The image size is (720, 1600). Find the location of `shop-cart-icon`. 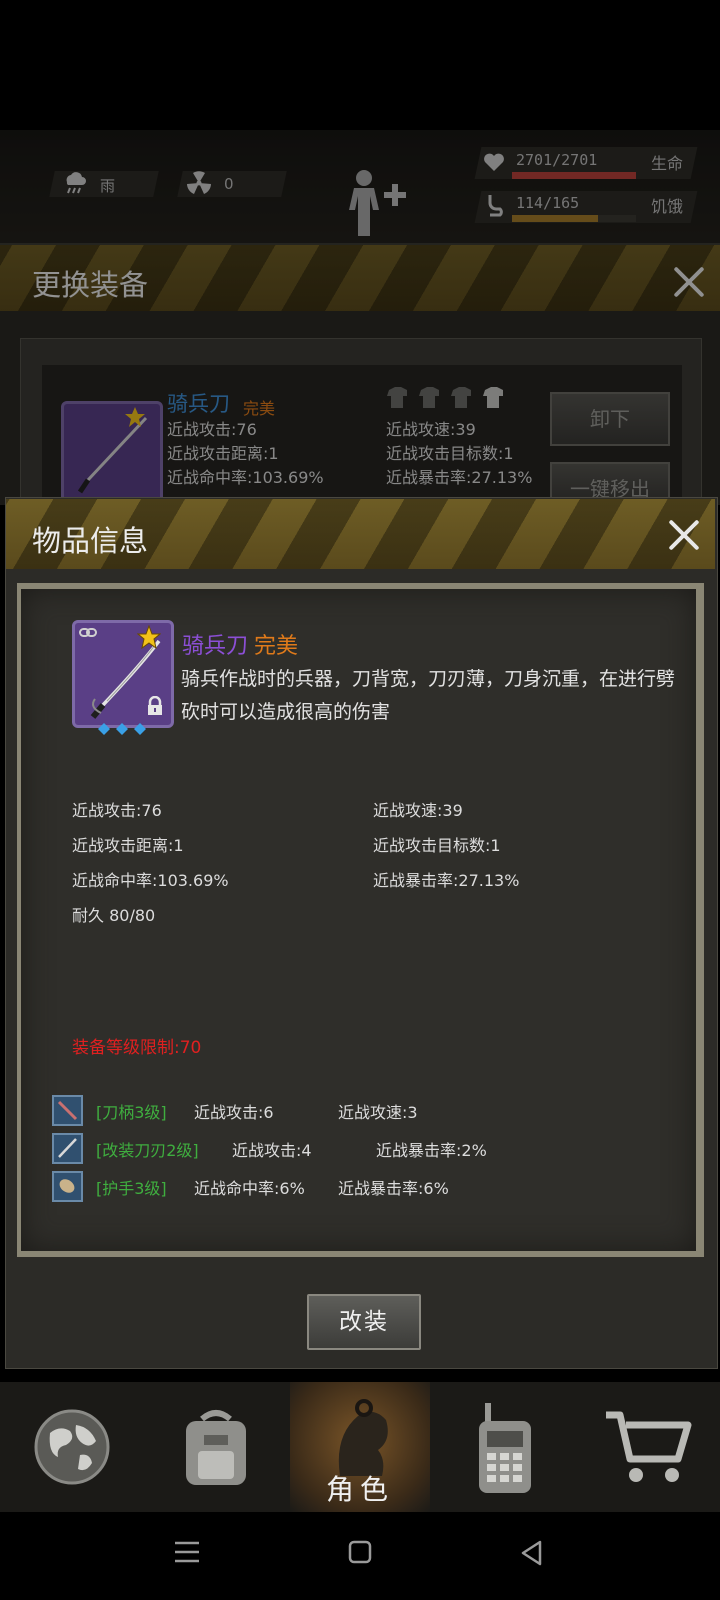

shop-cart-icon is located at coordinates (649, 1446).